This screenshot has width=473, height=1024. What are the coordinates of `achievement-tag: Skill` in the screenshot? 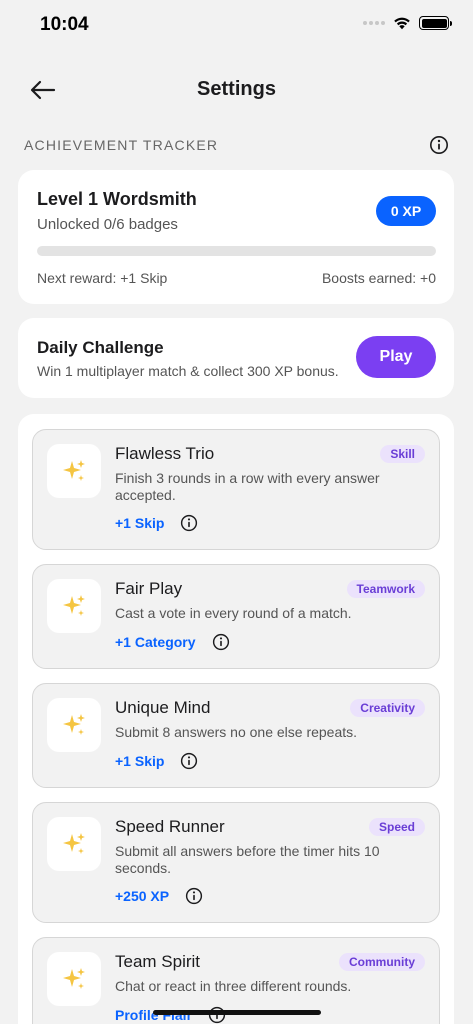 It's located at (402, 454).